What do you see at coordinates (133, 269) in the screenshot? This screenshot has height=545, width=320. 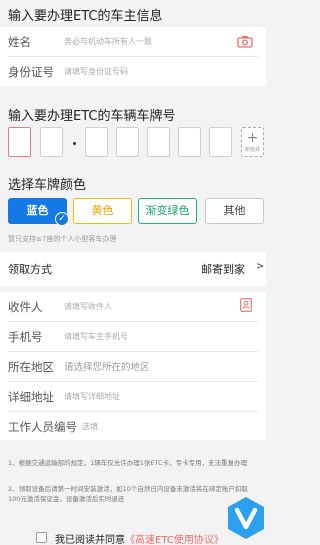 I see `delivery-method-row: 领取方式 邮寄到家 >` at bounding box center [133, 269].